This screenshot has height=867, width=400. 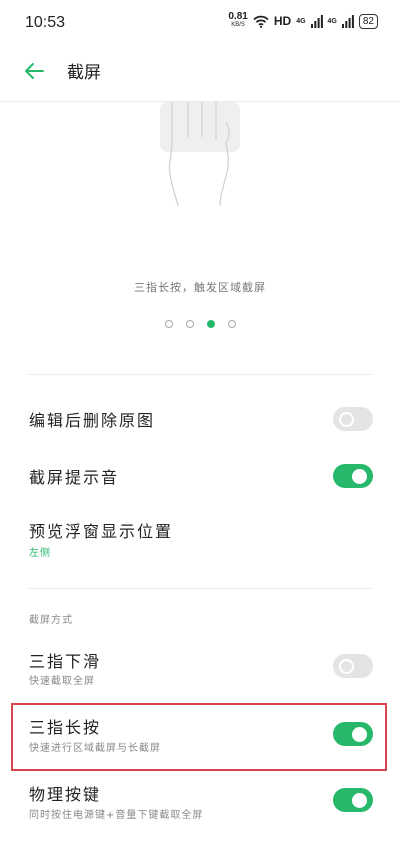 I want to click on section-label: 截屏方式, so click(x=51, y=620).